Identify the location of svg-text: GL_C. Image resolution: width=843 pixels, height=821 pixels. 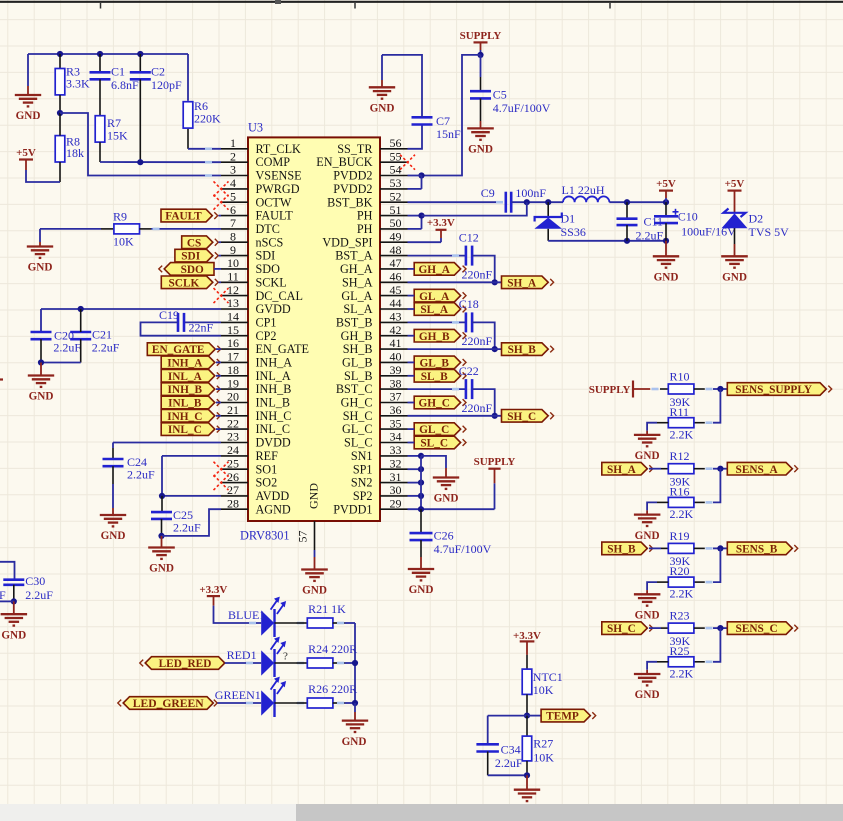
(357, 429).